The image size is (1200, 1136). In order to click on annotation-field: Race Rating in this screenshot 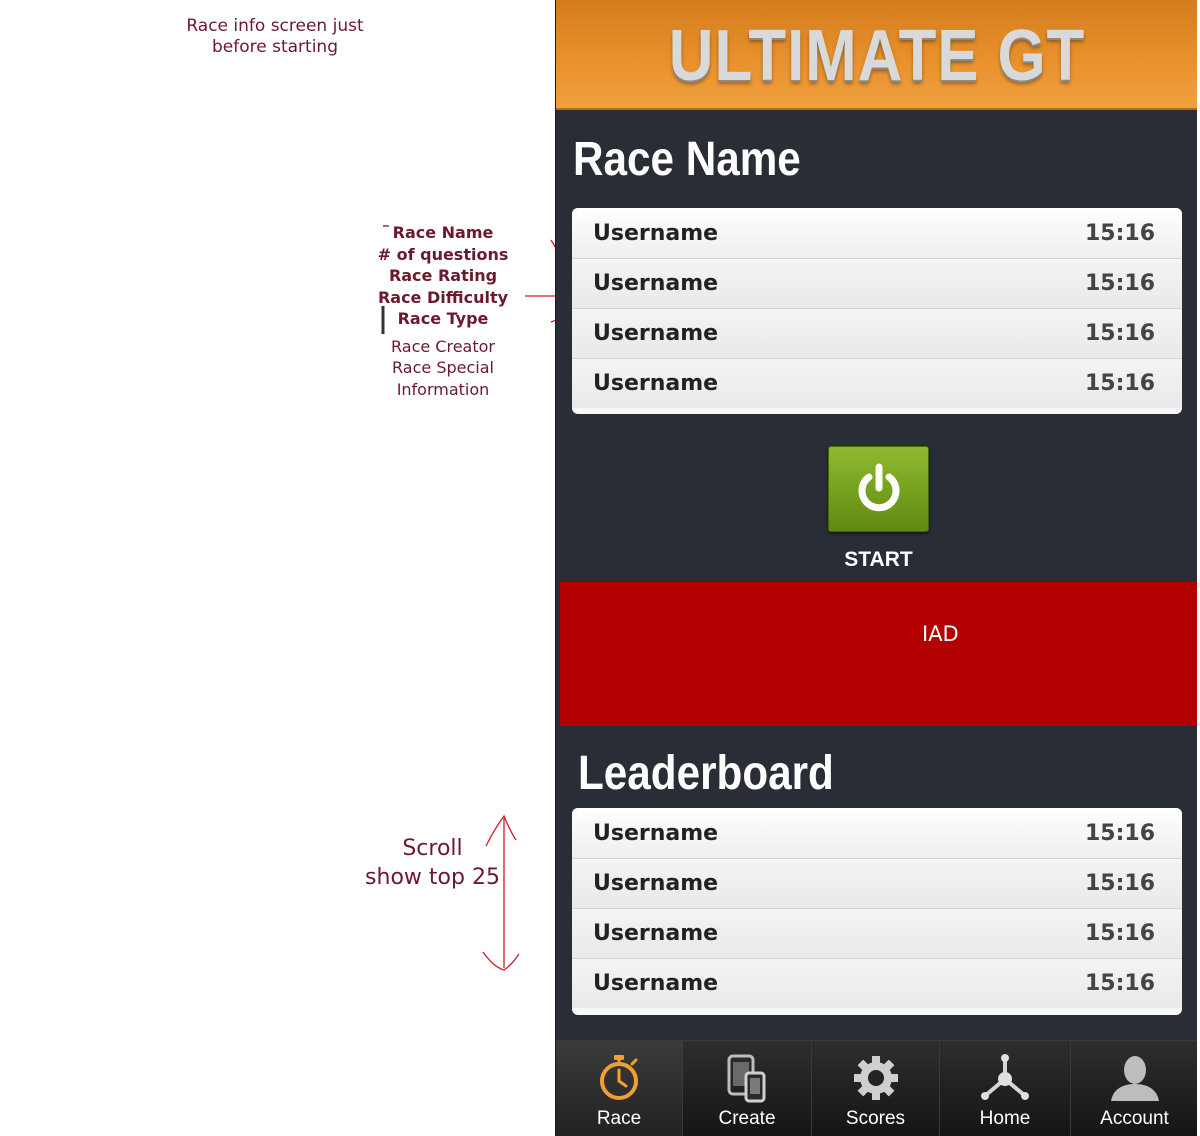, I will do `click(443, 275)`.